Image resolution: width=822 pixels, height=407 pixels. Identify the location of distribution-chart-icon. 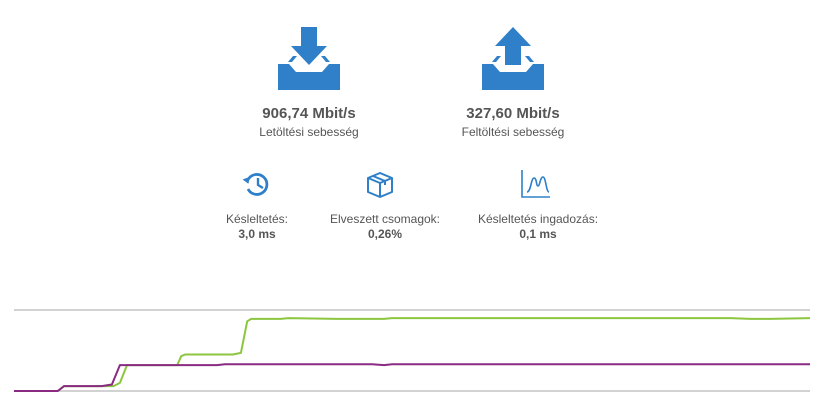
(535, 184).